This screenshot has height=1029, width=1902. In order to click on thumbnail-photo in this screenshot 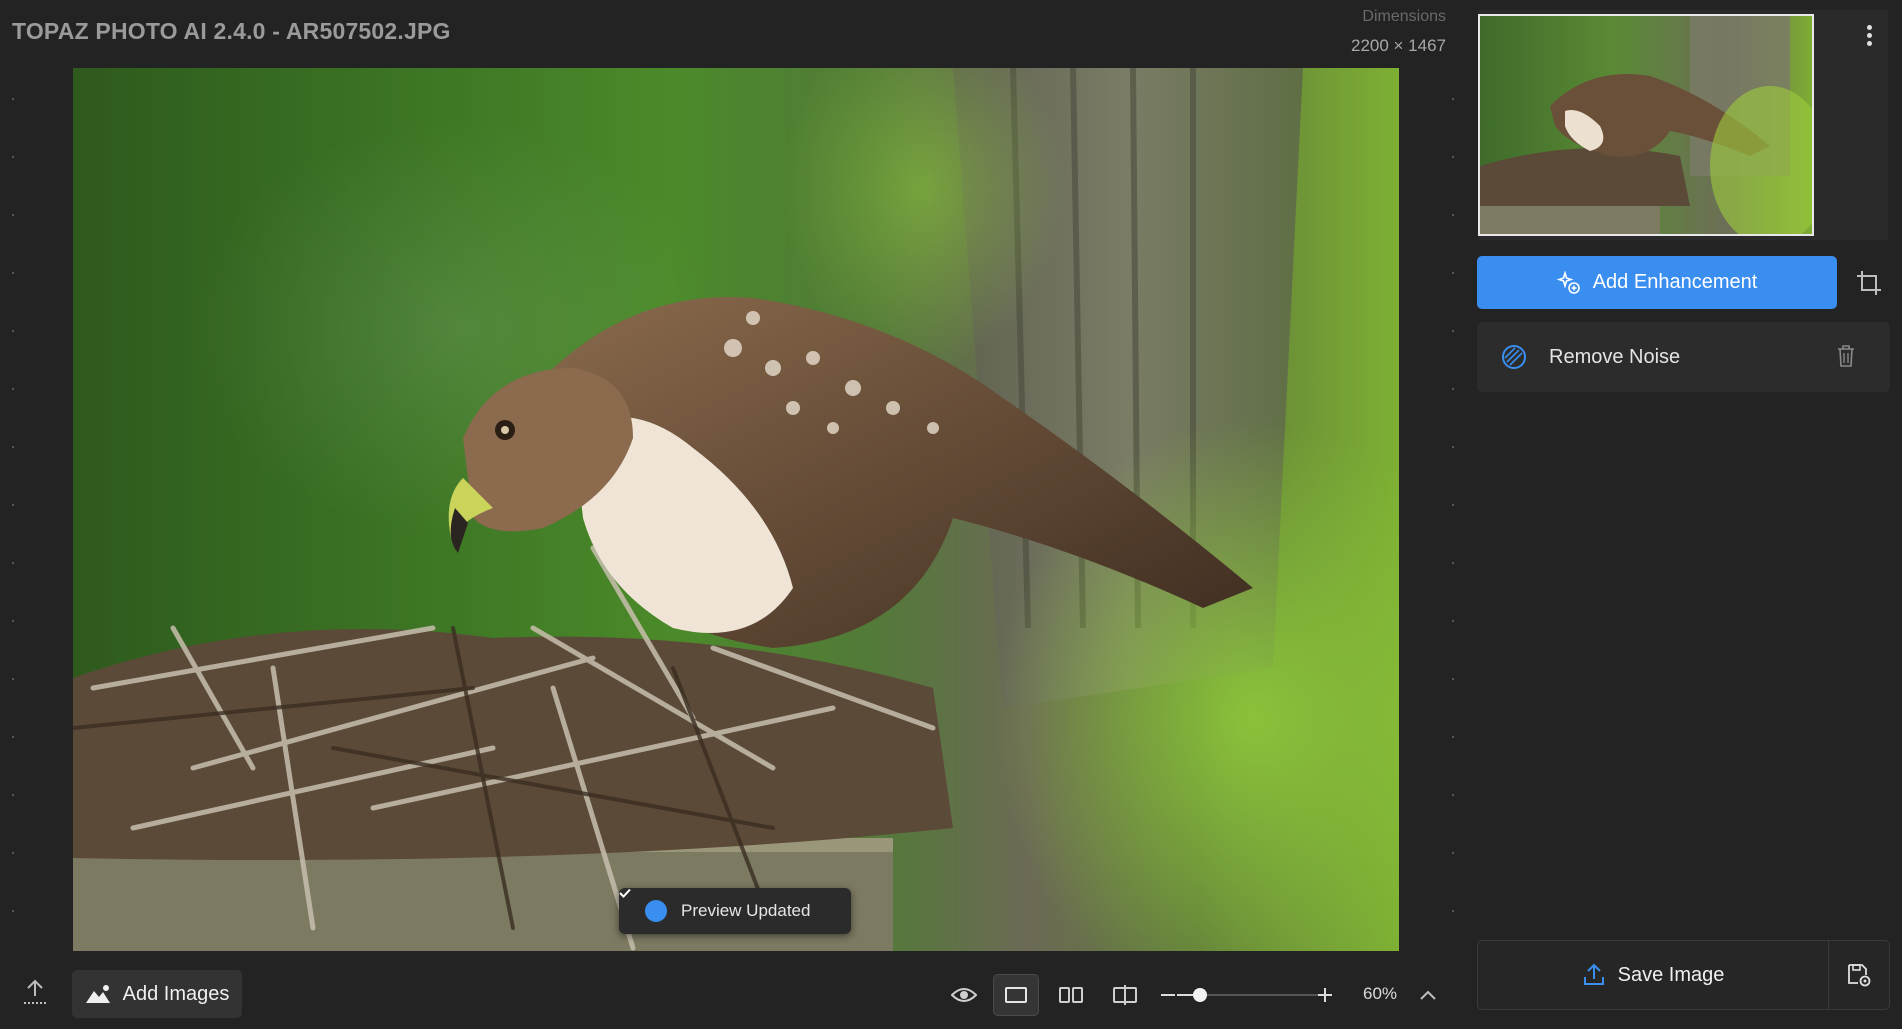, I will do `click(1646, 125)`.